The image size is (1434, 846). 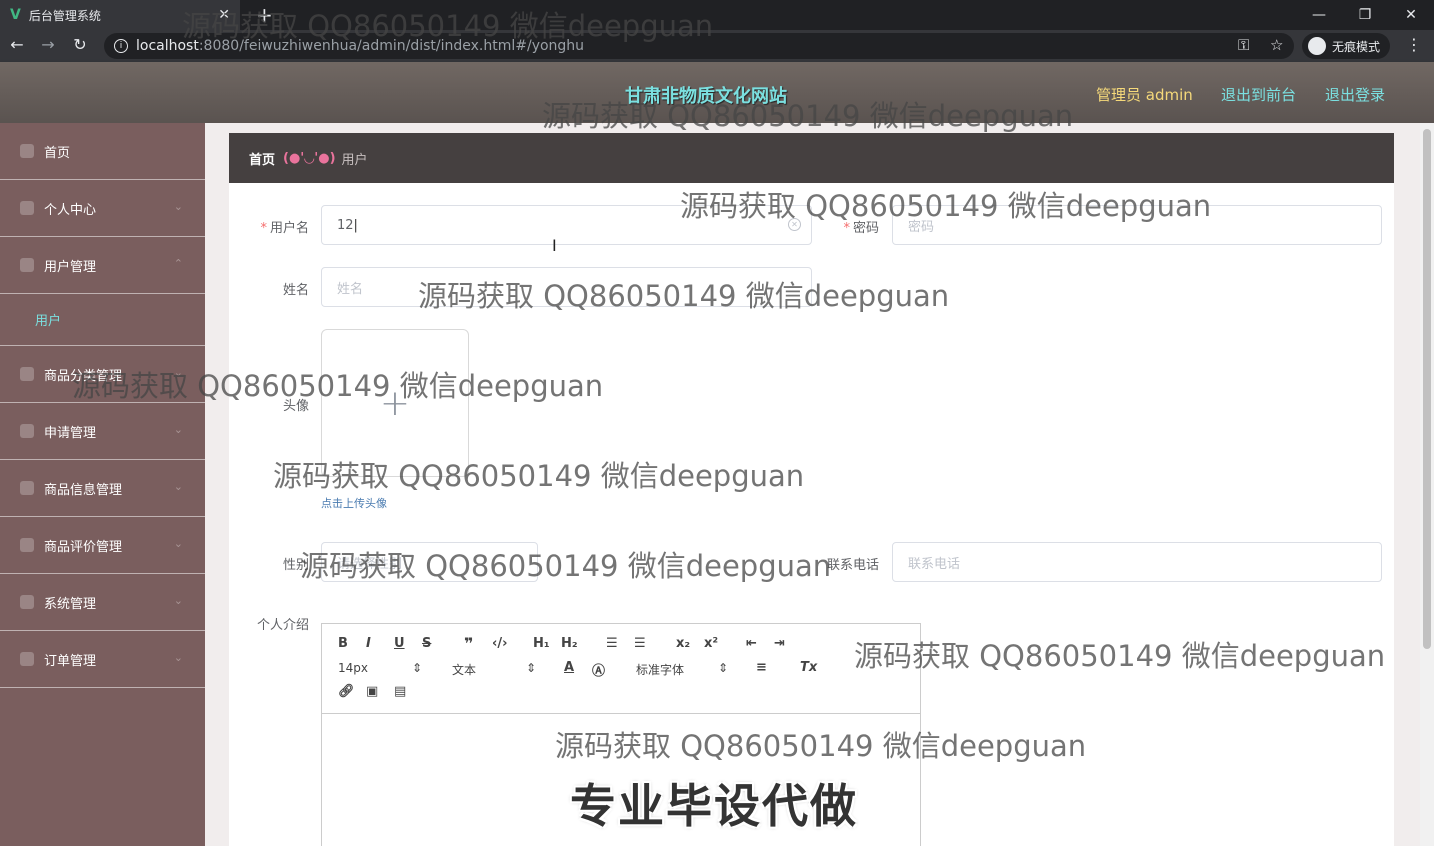 What do you see at coordinates (399, 643) in the screenshot?
I see `underline-icon: U` at bounding box center [399, 643].